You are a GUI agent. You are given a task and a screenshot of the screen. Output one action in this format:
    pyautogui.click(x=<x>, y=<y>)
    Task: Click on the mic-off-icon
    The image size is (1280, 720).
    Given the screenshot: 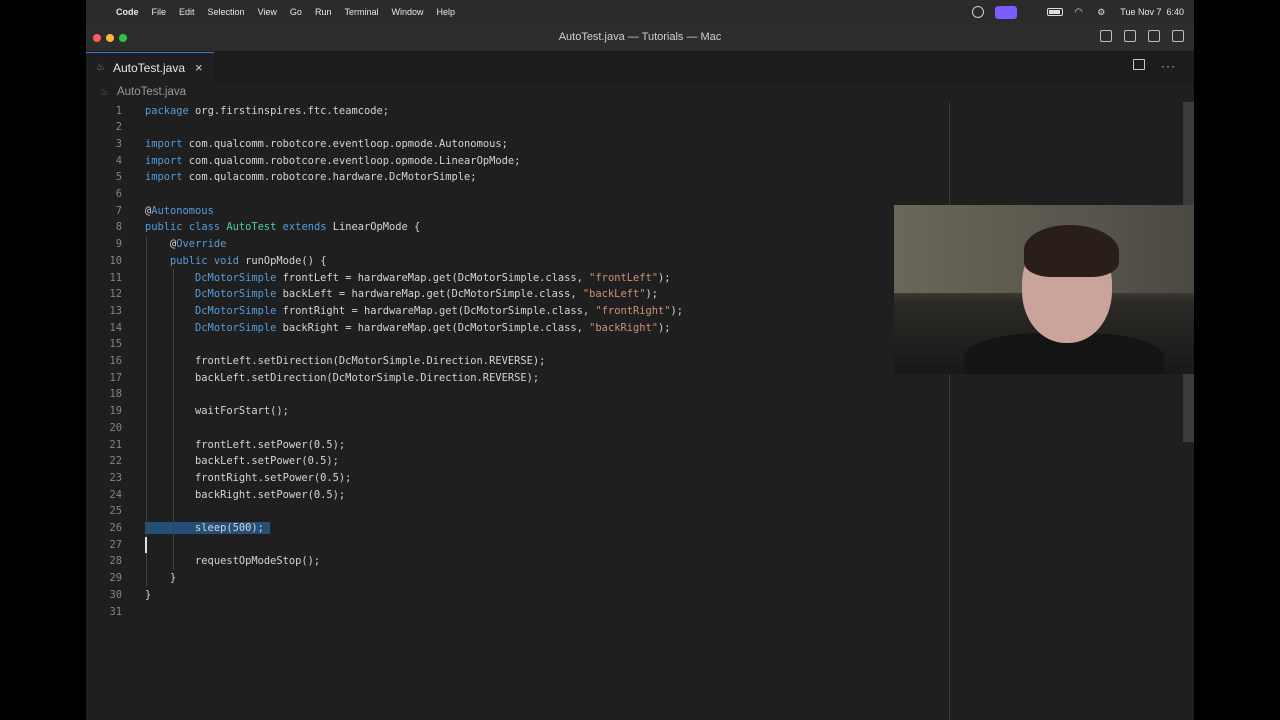 What is the action you would take?
    pyautogui.click(x=1032, y=12)
    